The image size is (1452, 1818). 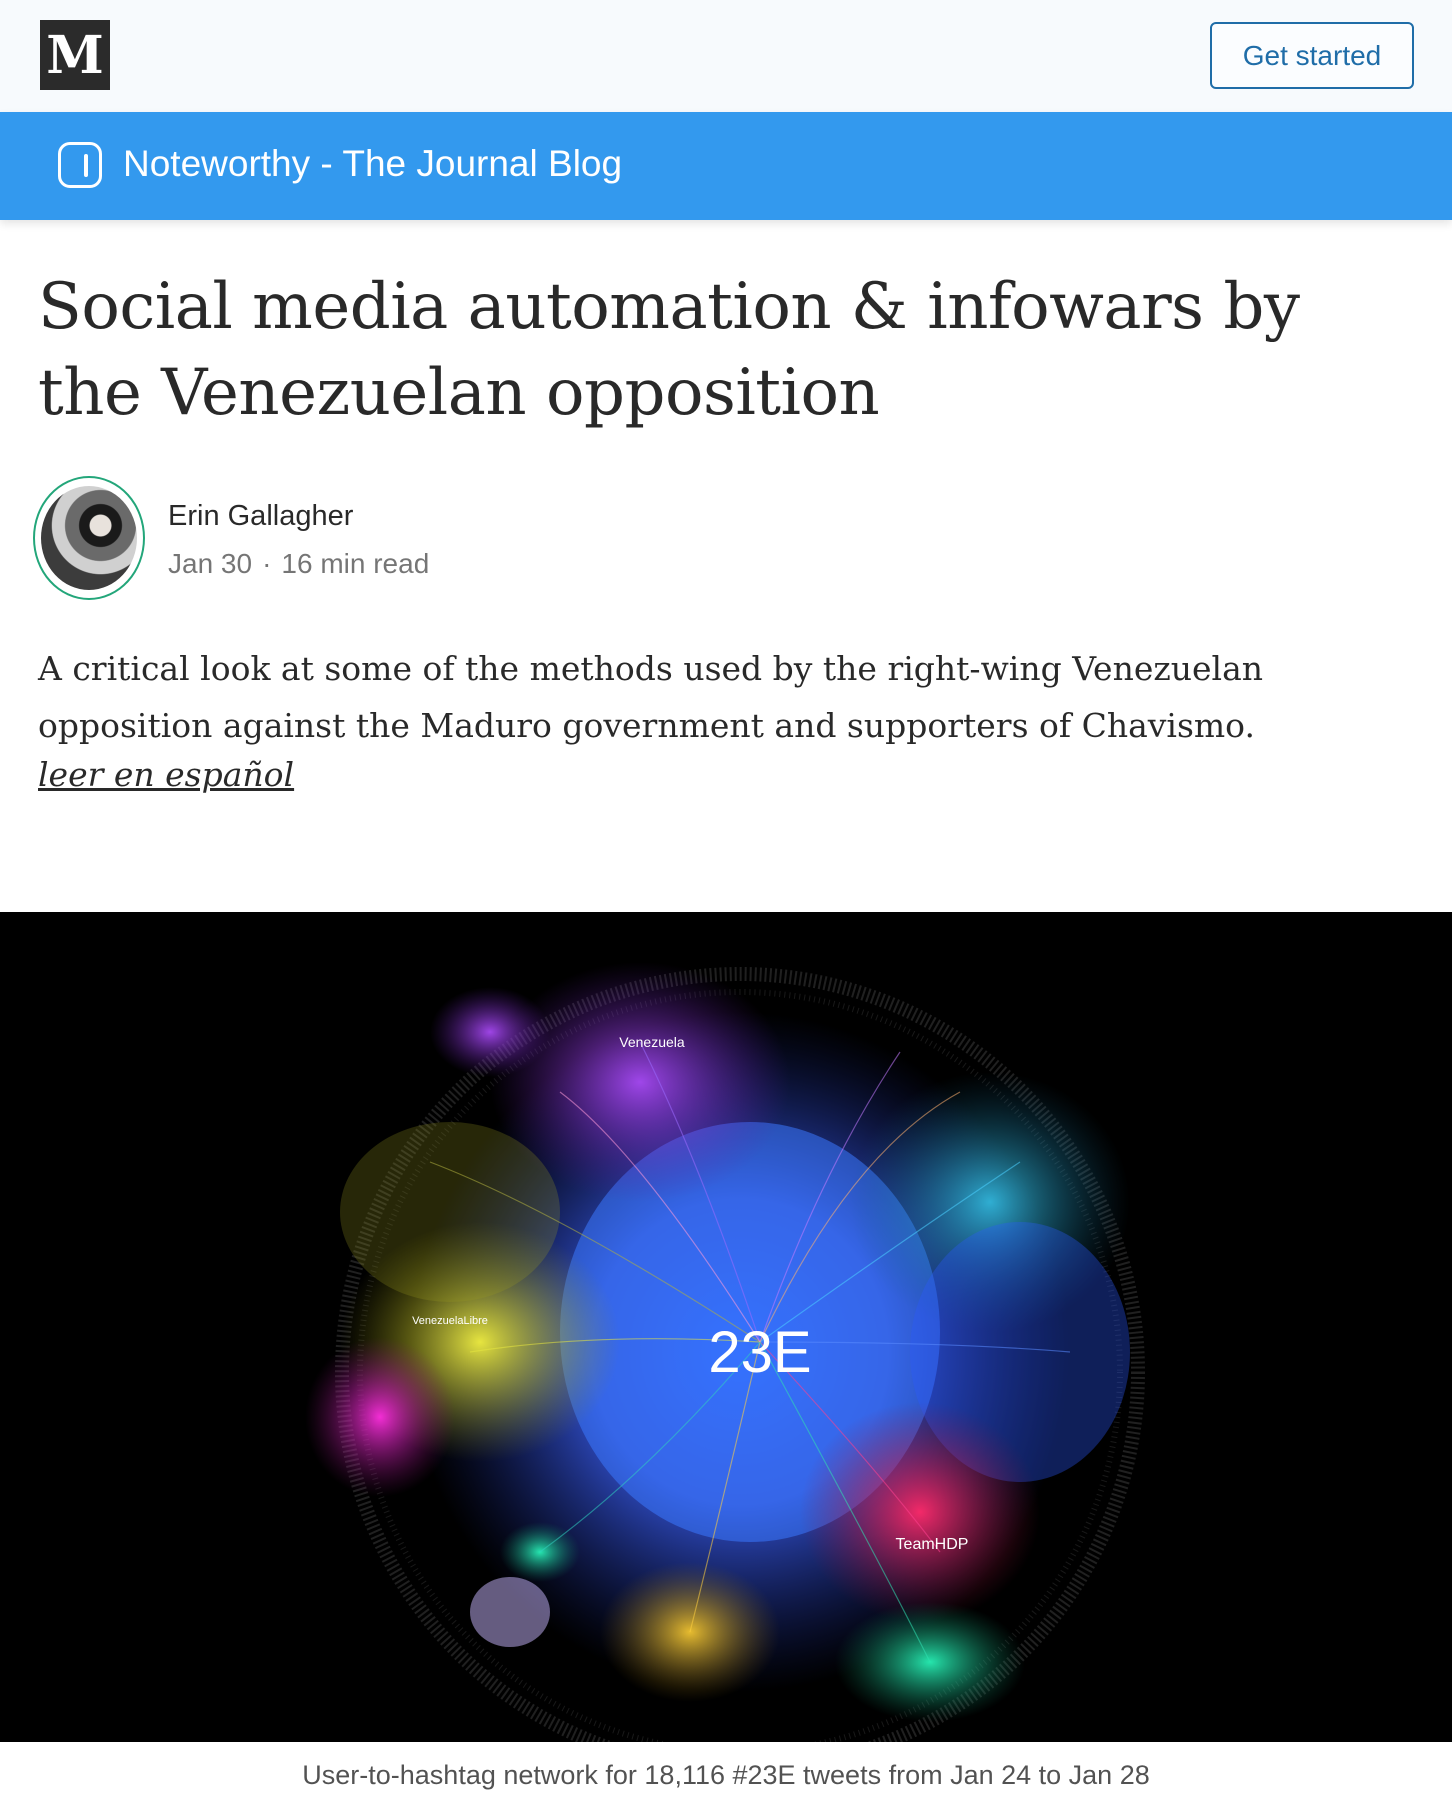 What do you see at coordinates (166, 774) in the screenshot?
I see `spanish-version-link: leer en español` at bounding box center [166, 774].